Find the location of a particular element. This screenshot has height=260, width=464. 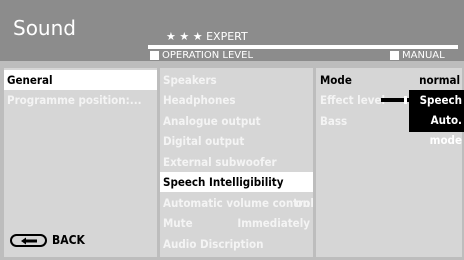

bass-label: Bass is located at coordinates (334, 121).